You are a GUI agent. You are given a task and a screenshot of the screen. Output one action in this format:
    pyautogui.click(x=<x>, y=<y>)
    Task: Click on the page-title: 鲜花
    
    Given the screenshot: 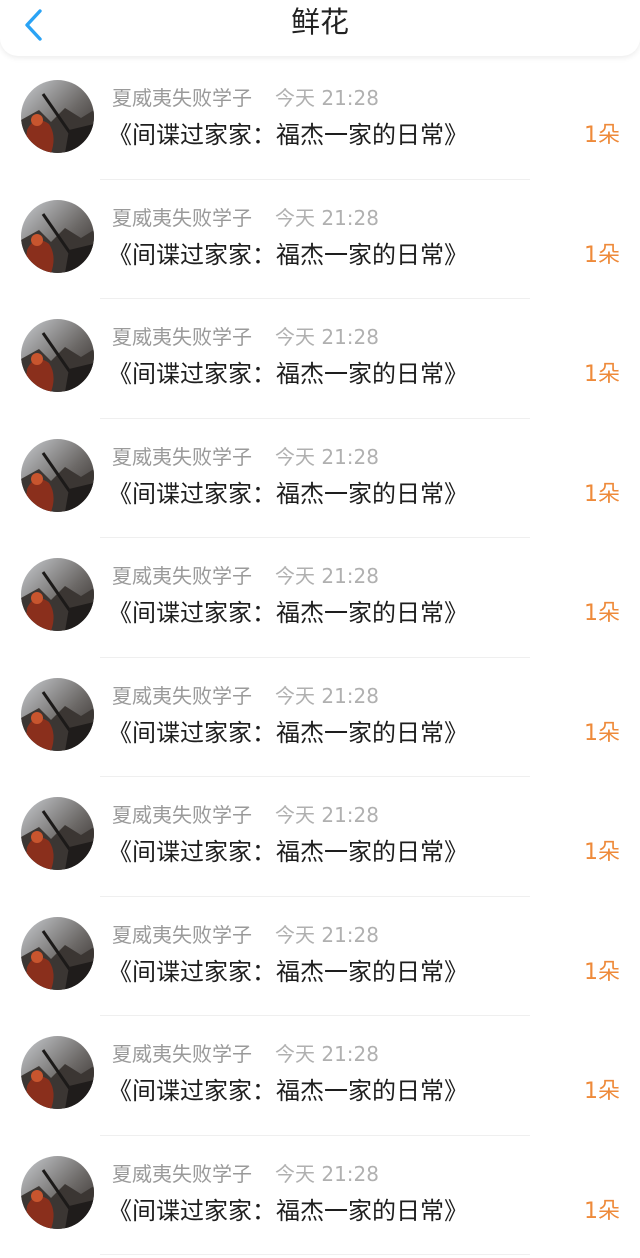 What is the action you would take?
    pyautogui.click(x=319, y=22)
    